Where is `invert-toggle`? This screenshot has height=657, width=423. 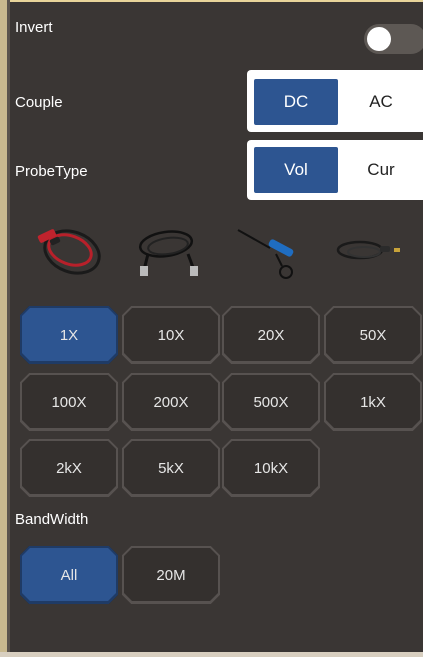 invert-toggle is located at coordinates (393, 39).